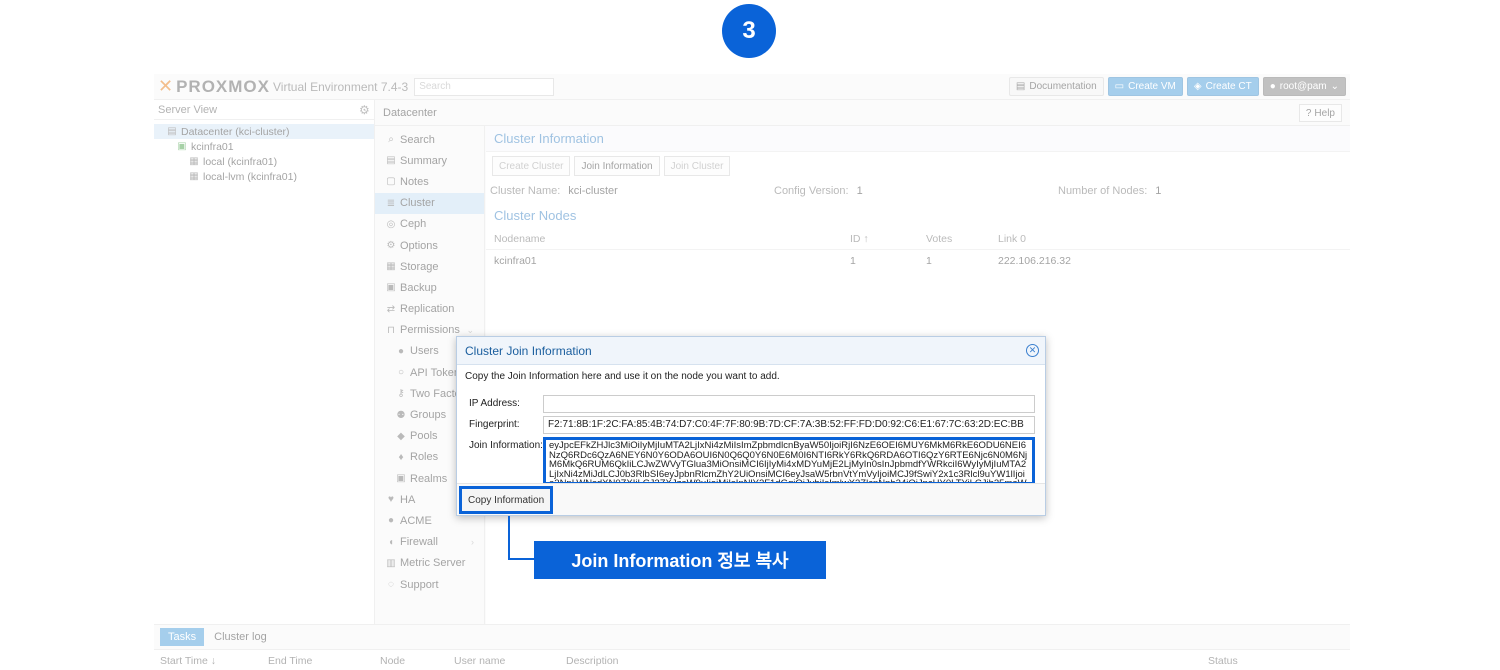  What do you see at coordinates (240, 637) in the screenshot?
I see `tab-cluster-log: Cluster log` at bounding box center [240, 637].